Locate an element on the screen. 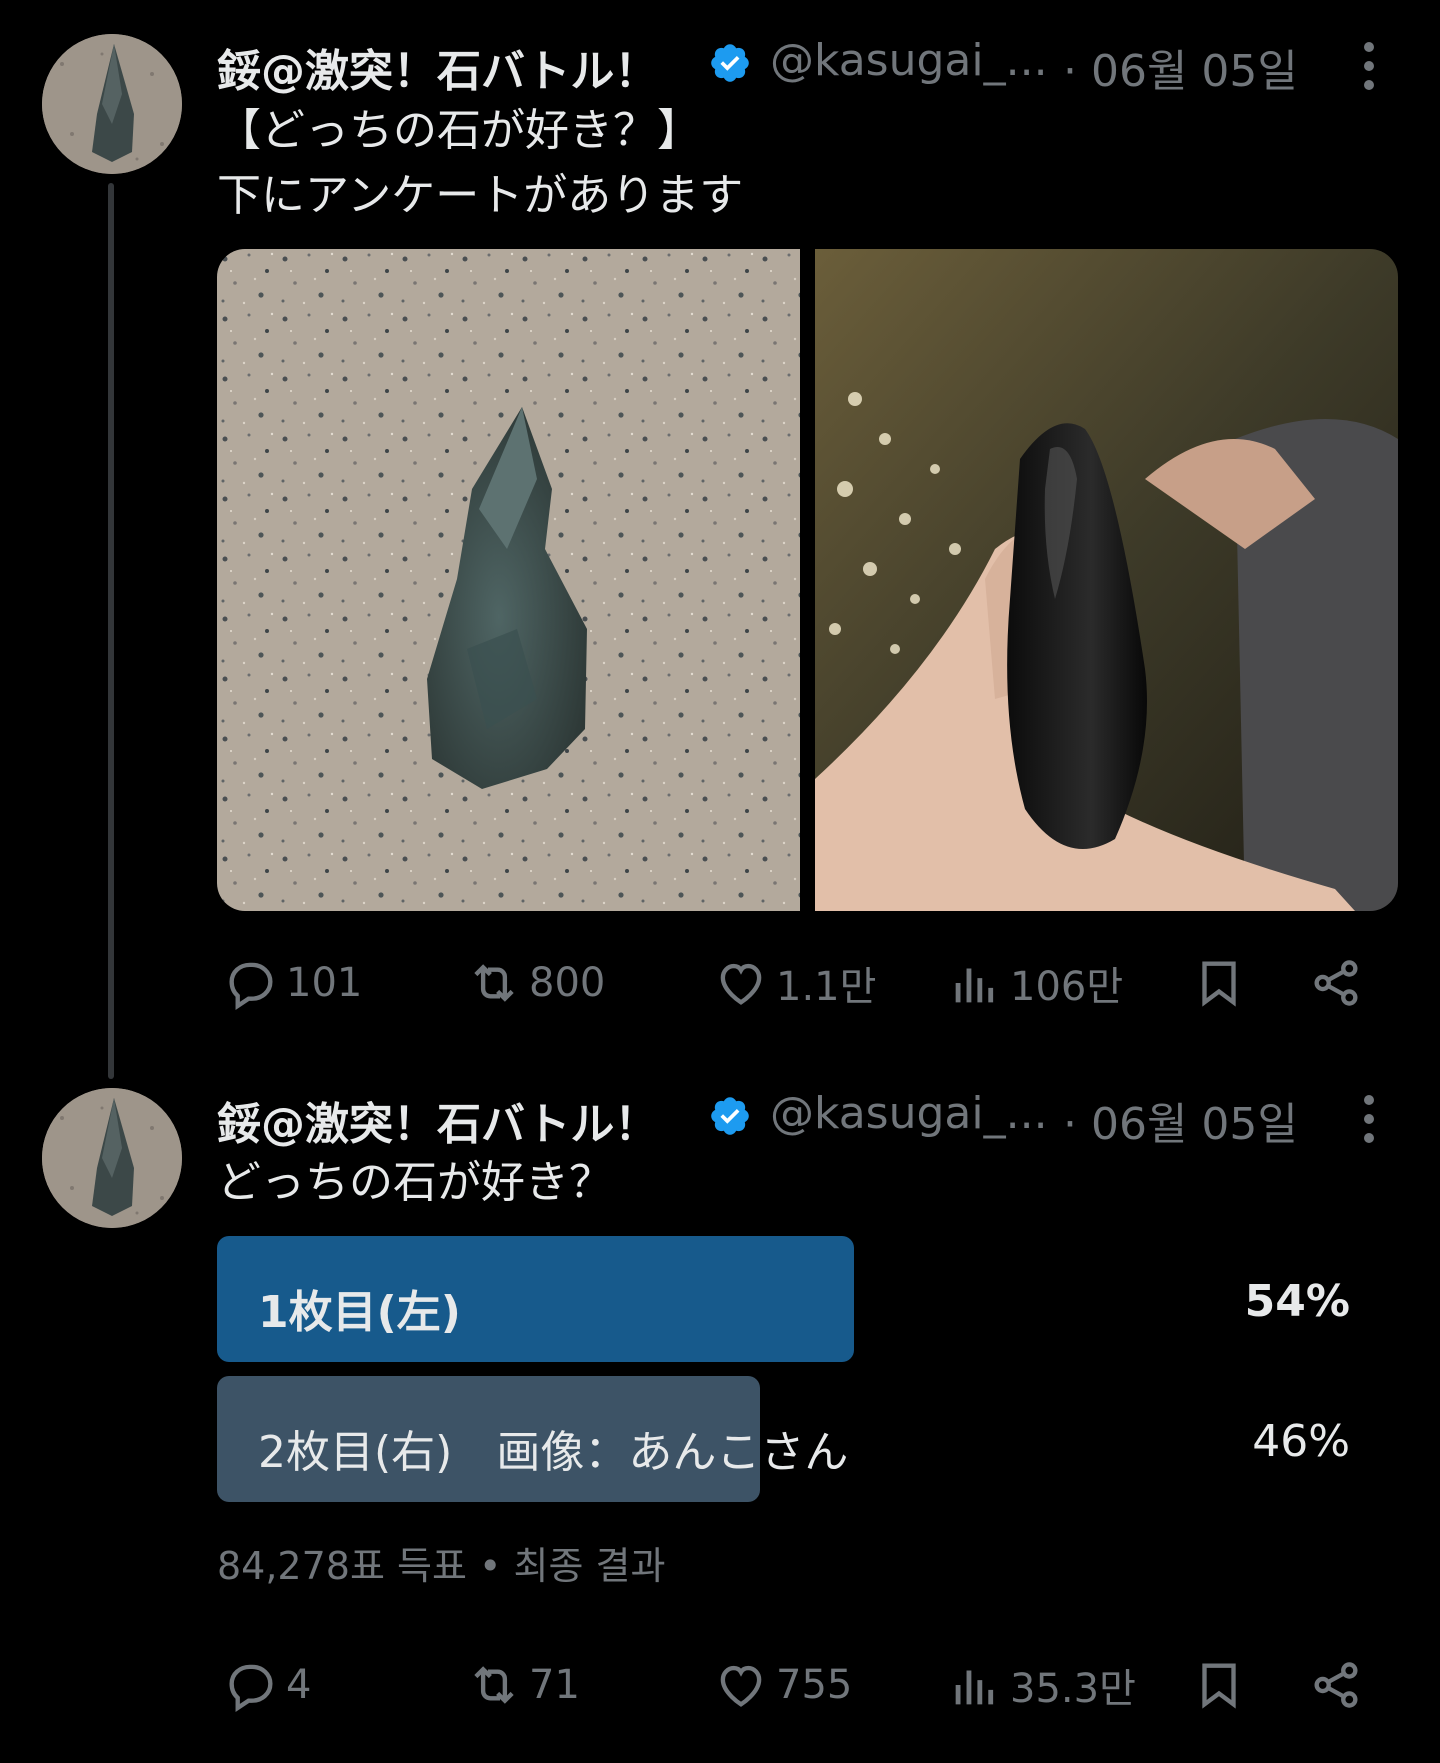 This screenshot has height=1763, width=1440. like-button: 755 is located at coordinates (782, 1685).